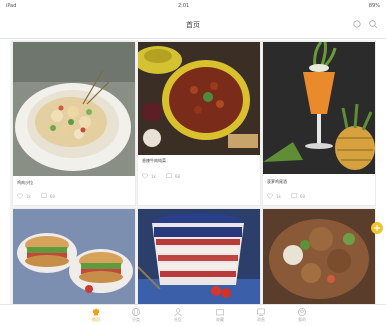 This screenshot has width=386, height=326. I want to click on recipe-title: 鸡肉沙拉, so click(25, 182).